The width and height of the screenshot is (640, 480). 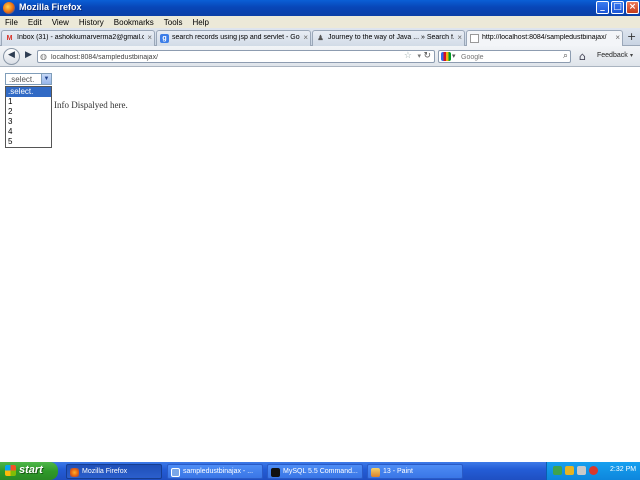 What do you see at coordinates (446, 56) in the screenshot?
I see `google-icon` at bounding box center [446, 56].